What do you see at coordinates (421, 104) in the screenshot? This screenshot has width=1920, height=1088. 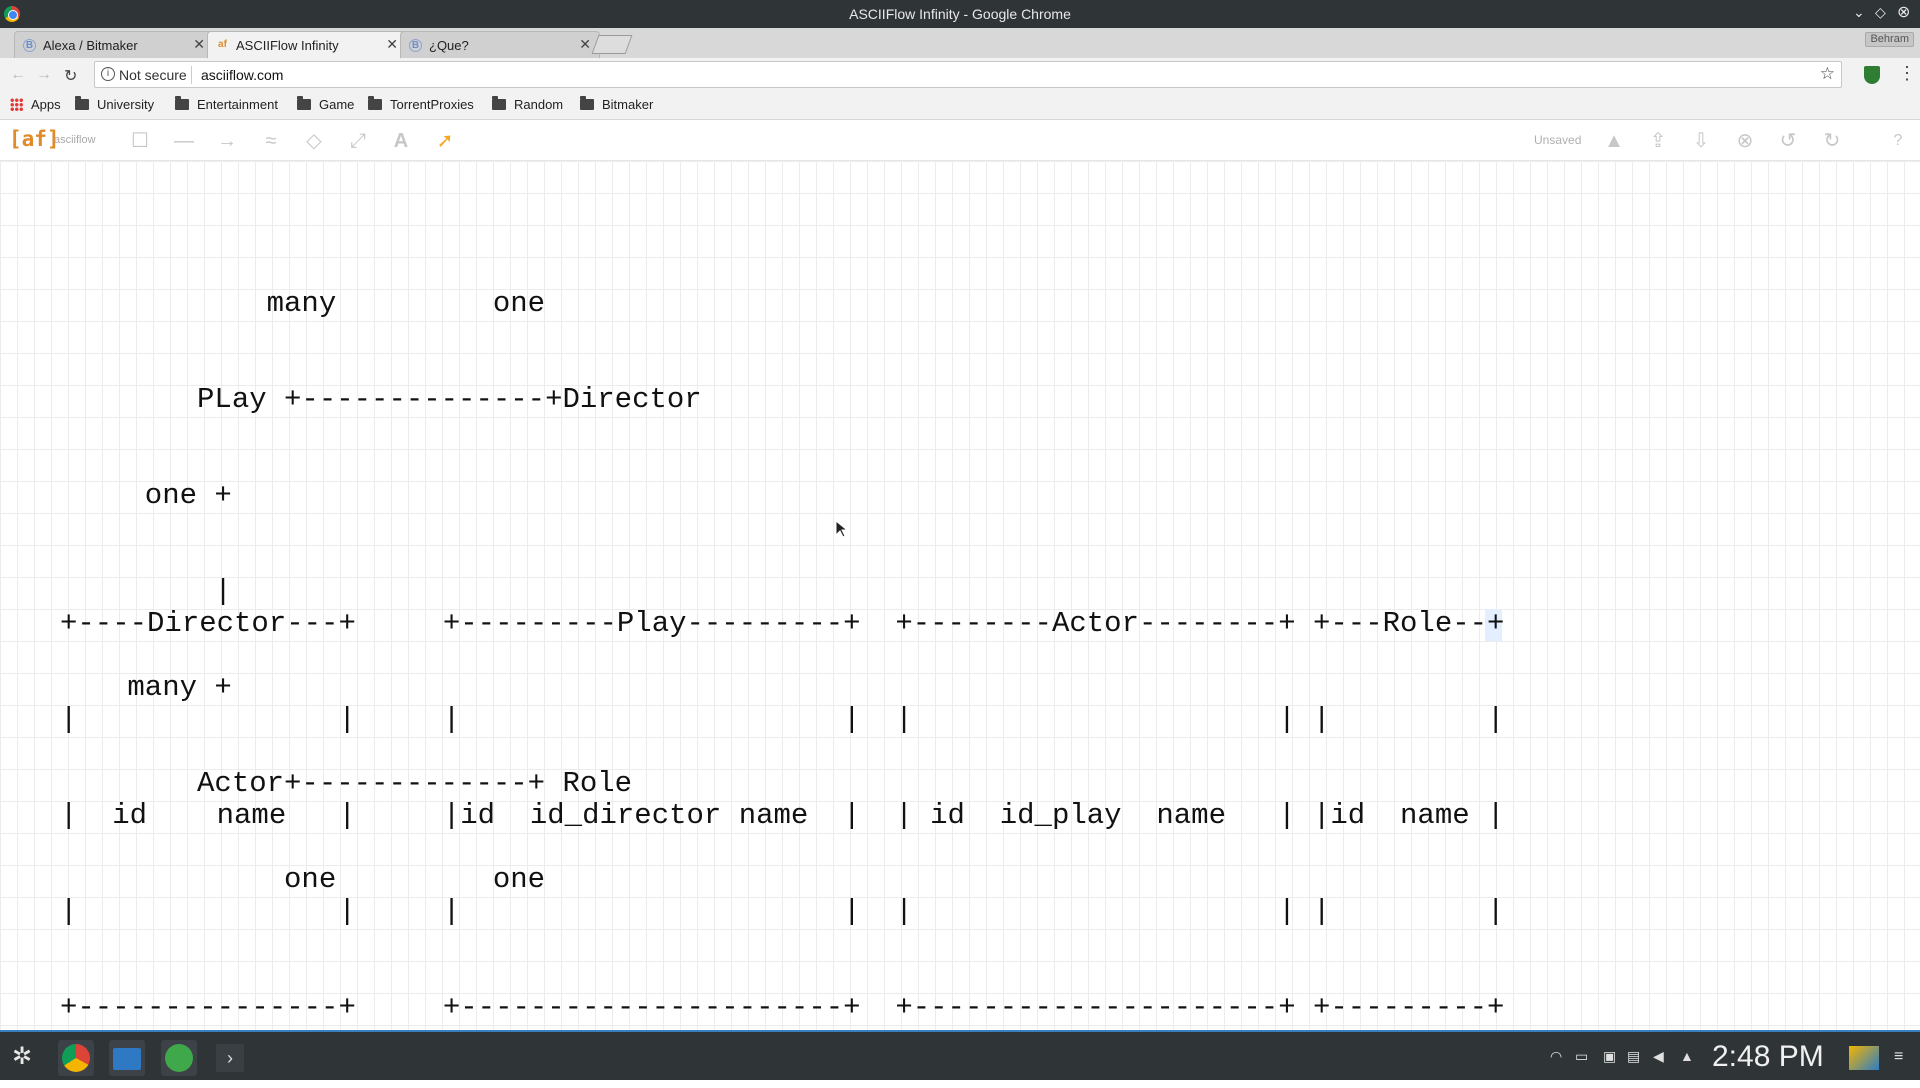 I see `bookmark-torrentproxies: TorrentProxies` at bounding box center [421, 104].